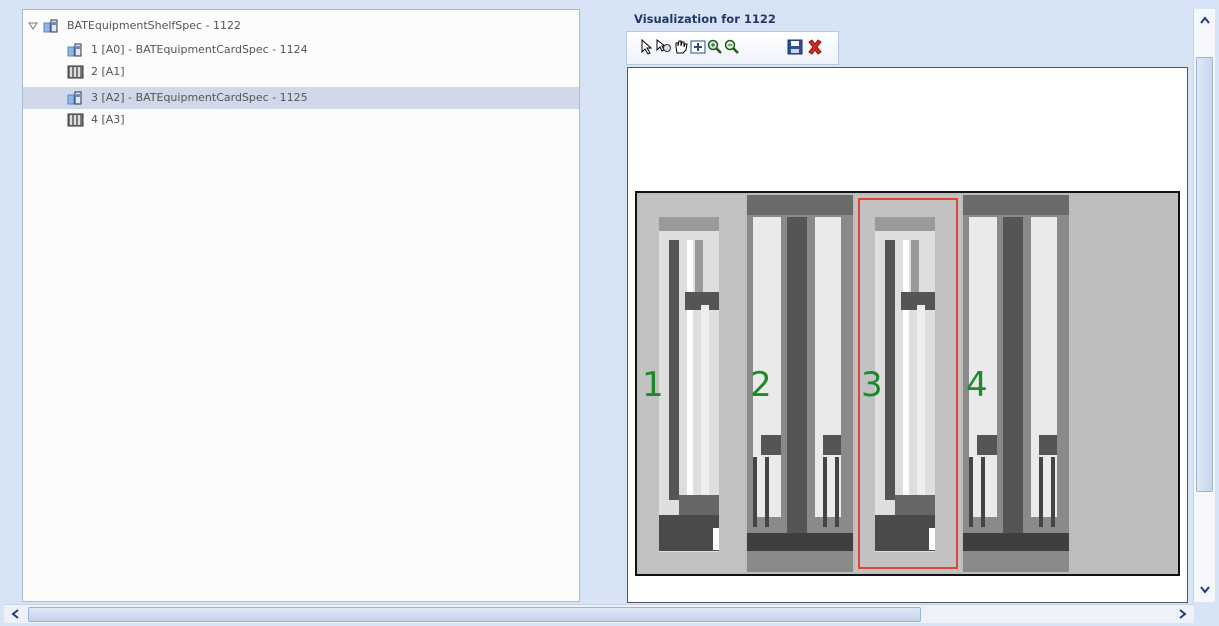 This screenshot has width=1219, height=626. Describe the element at coordinates (872, 385) in the screenshot. I see `slot-number-label: 3` at that location.